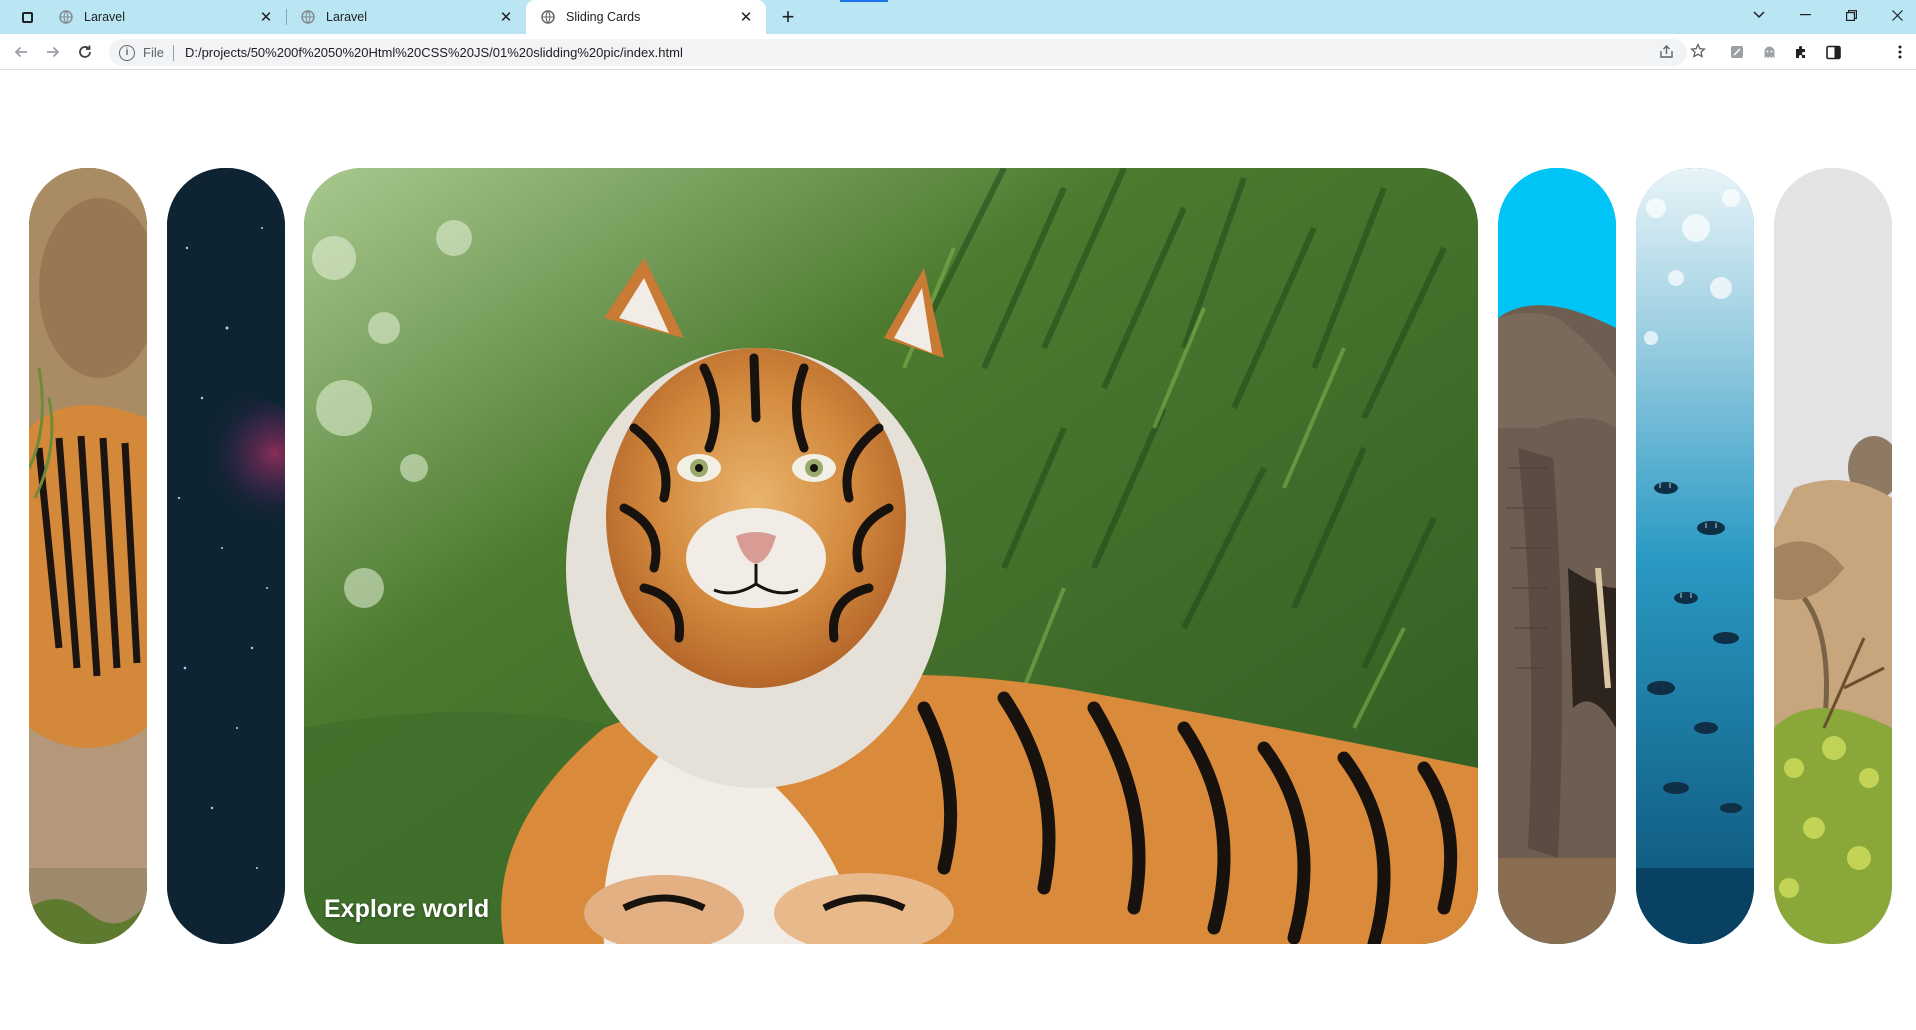 The image size is (1916, 1030). I want to click on tab-title: Sliding Cards, so click(603, 17).